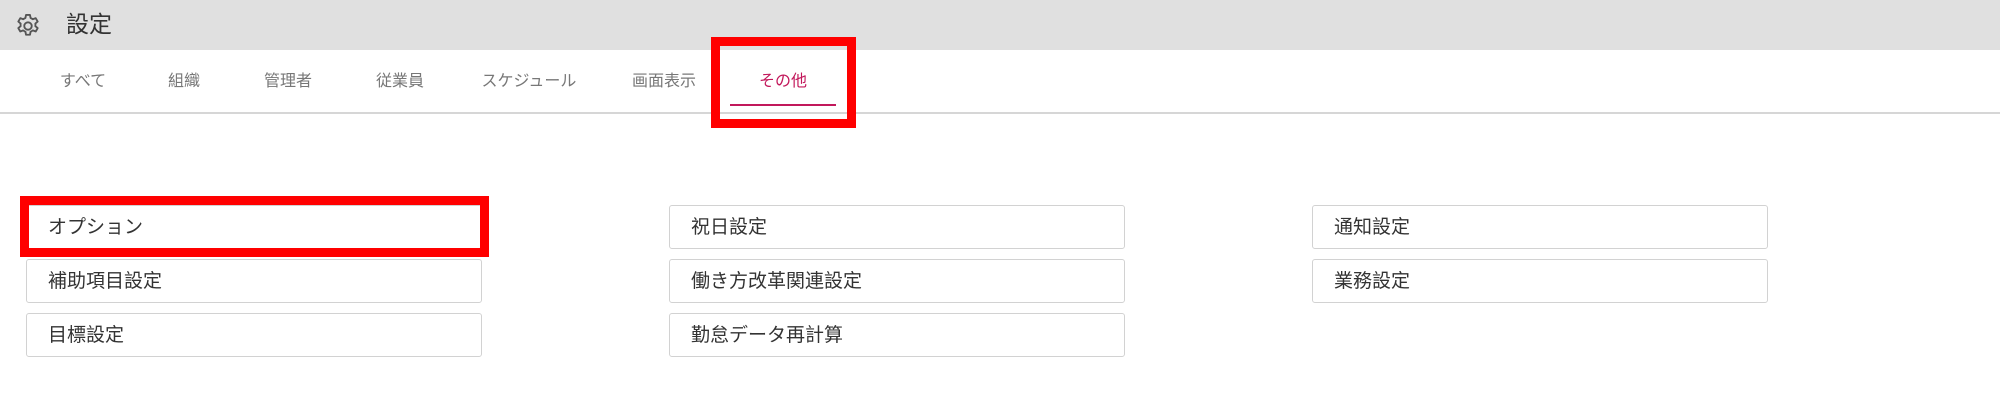 This screenshot has width=2000, height=396. I want to click on active-tab-underline, so click(783, 105).